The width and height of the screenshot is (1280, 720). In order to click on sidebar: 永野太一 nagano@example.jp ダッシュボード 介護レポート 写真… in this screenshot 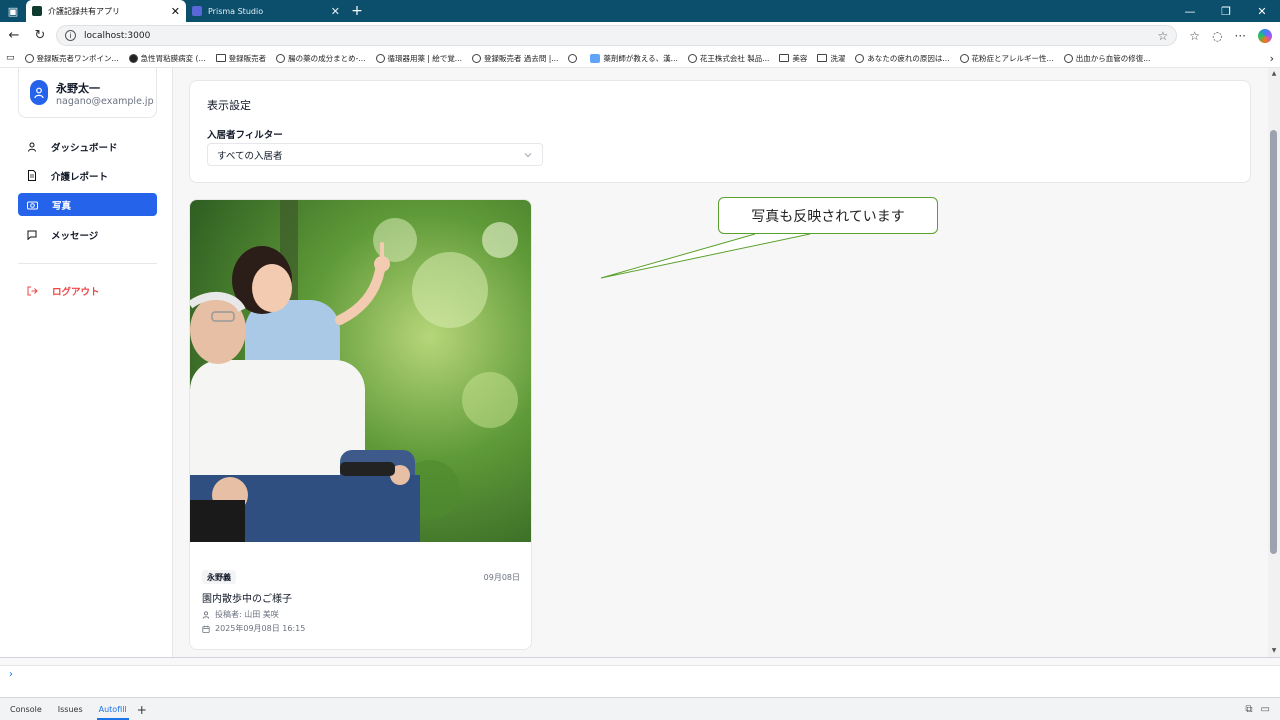, I will do `click(86, 362)`.